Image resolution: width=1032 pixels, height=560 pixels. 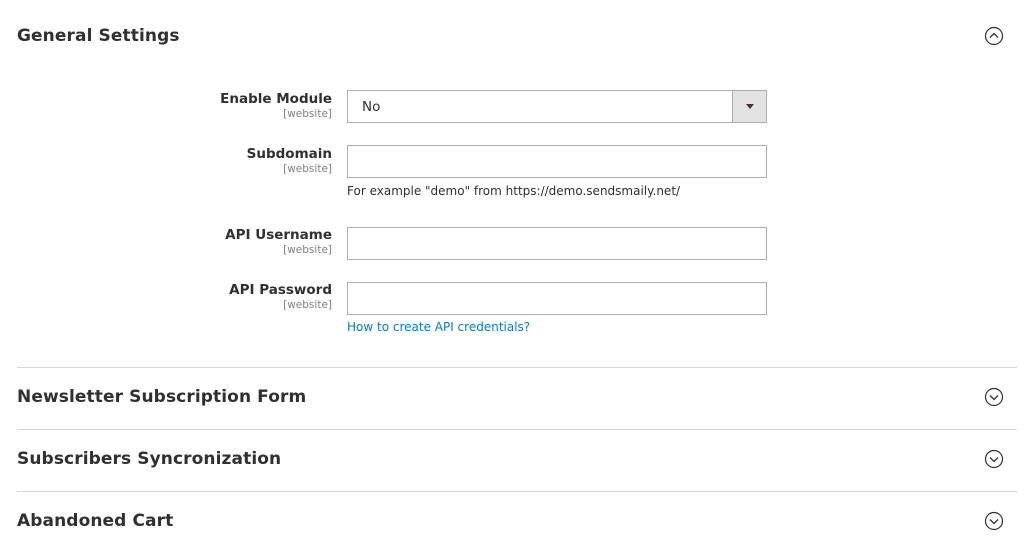 I want to click on dropdown-arrow-icon, so click(x=749, y=106).